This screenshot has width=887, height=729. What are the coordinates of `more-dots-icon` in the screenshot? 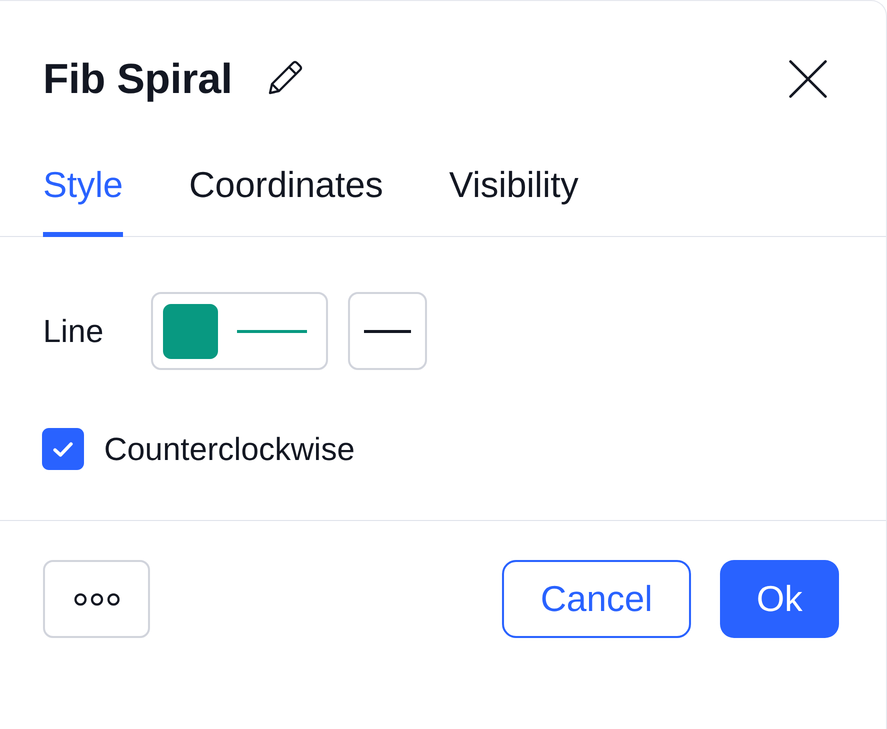 It's located at (97, 599).